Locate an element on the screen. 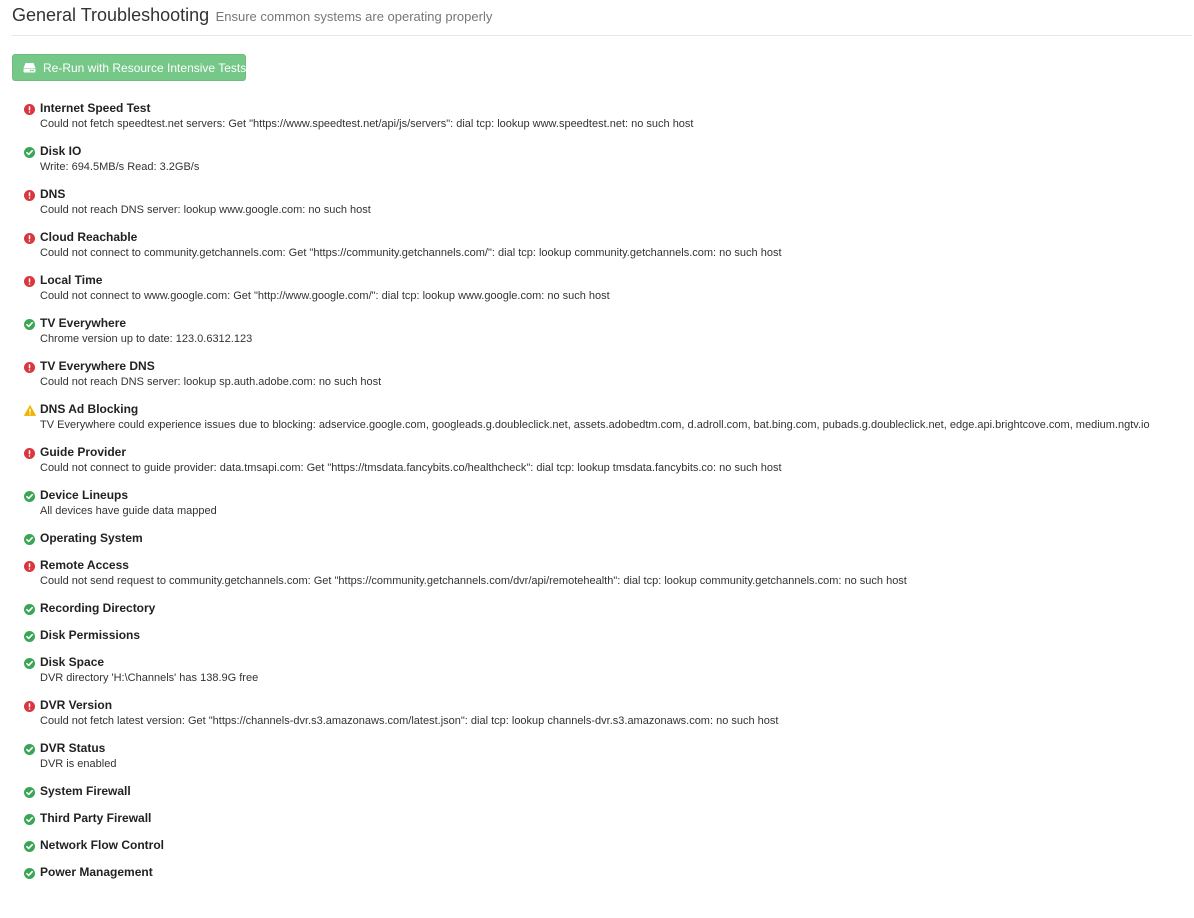 This screenshot has height=918, width=1194. hard-drive-icon is located at coordinates (29, 67).